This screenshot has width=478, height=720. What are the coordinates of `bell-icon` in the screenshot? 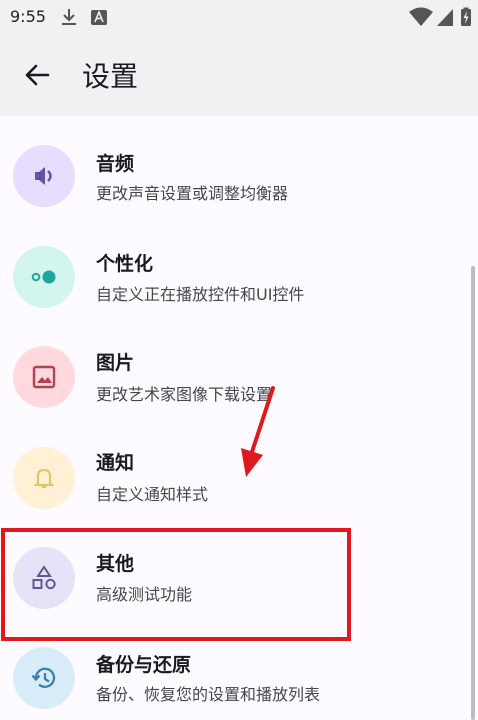 It's located at (44, 478).